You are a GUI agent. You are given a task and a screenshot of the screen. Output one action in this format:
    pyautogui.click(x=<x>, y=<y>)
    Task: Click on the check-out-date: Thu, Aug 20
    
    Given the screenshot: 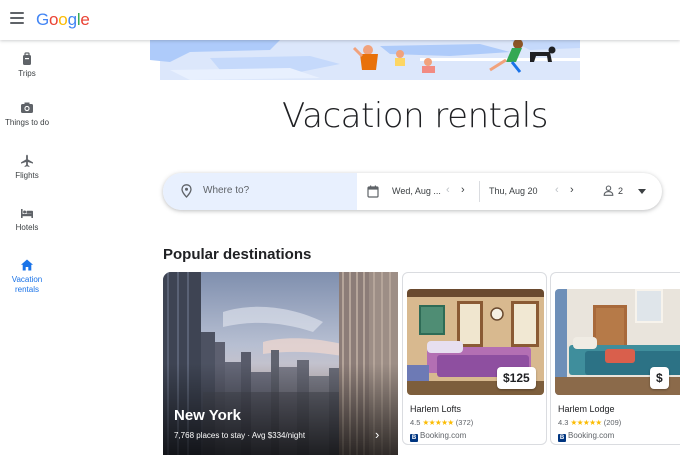 What is the action you would take?
    pyautogui.click(x=513, y=191)
    